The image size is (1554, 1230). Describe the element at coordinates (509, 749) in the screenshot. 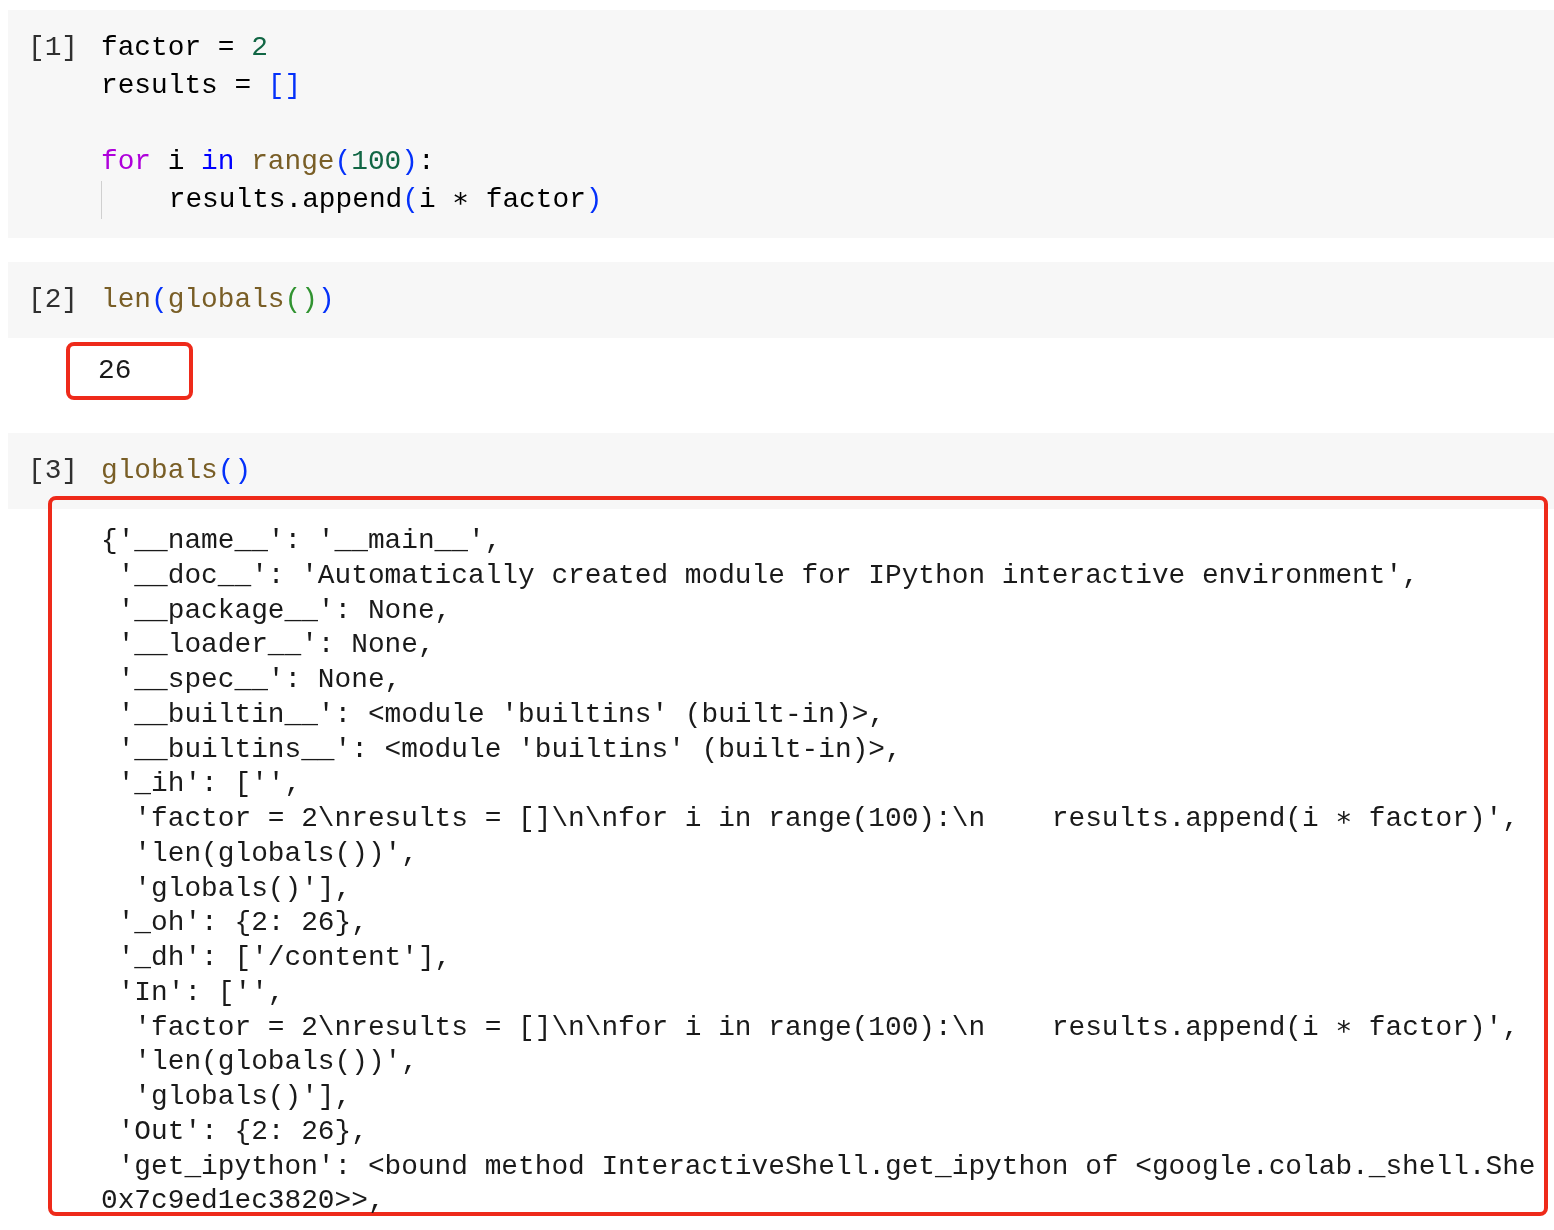

I see `output-line: '__builtins__': <module 'builtins' (built-in)>,` at that location.